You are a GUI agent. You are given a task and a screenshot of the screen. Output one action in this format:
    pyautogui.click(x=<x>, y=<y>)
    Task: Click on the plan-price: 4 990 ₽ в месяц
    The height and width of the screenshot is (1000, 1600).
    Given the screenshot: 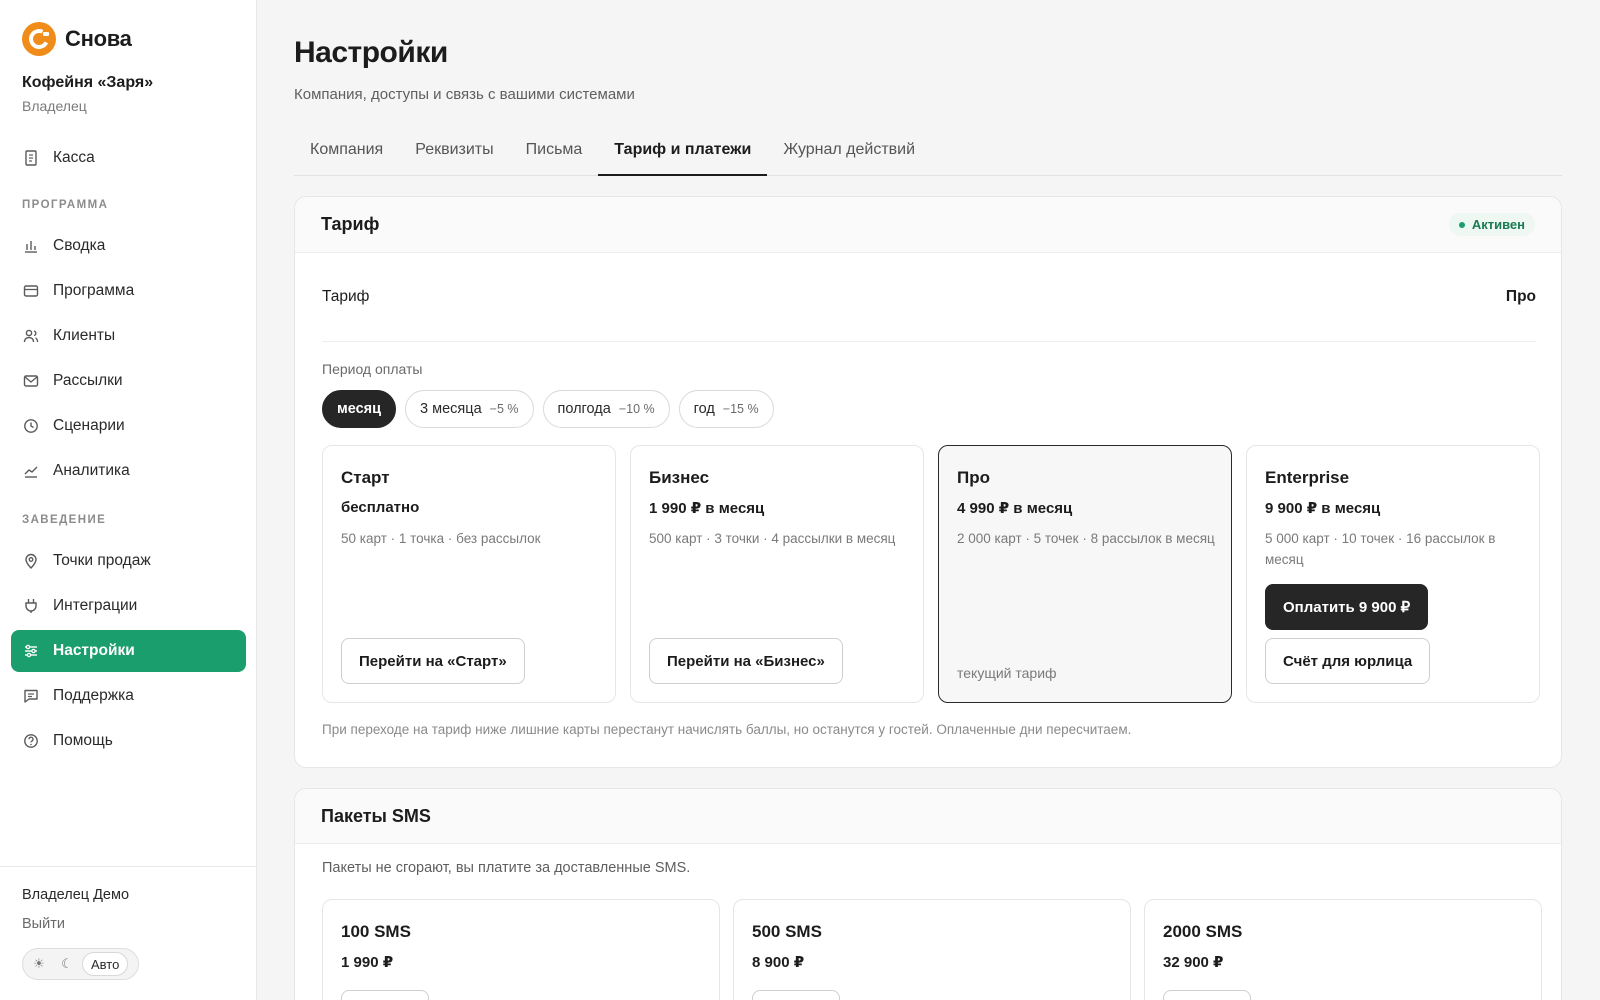 What is the action you would take?
    pyautogui.click(x=1015, y=508)
    